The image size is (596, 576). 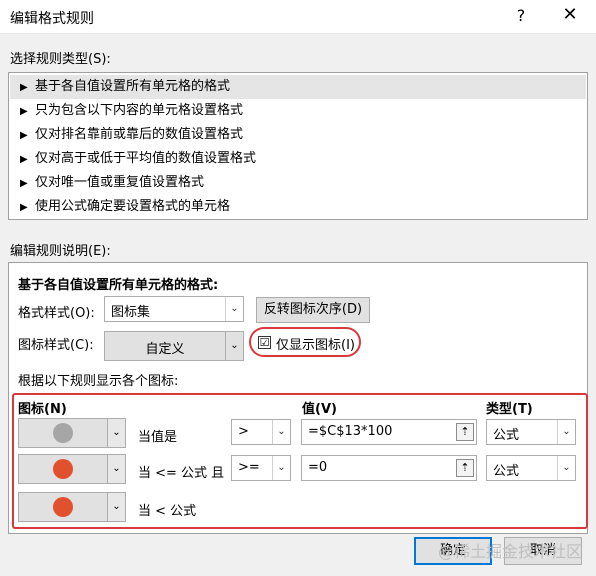 I want to click on format-style-label: 格式样式(O):, so click(x=56, y=313).